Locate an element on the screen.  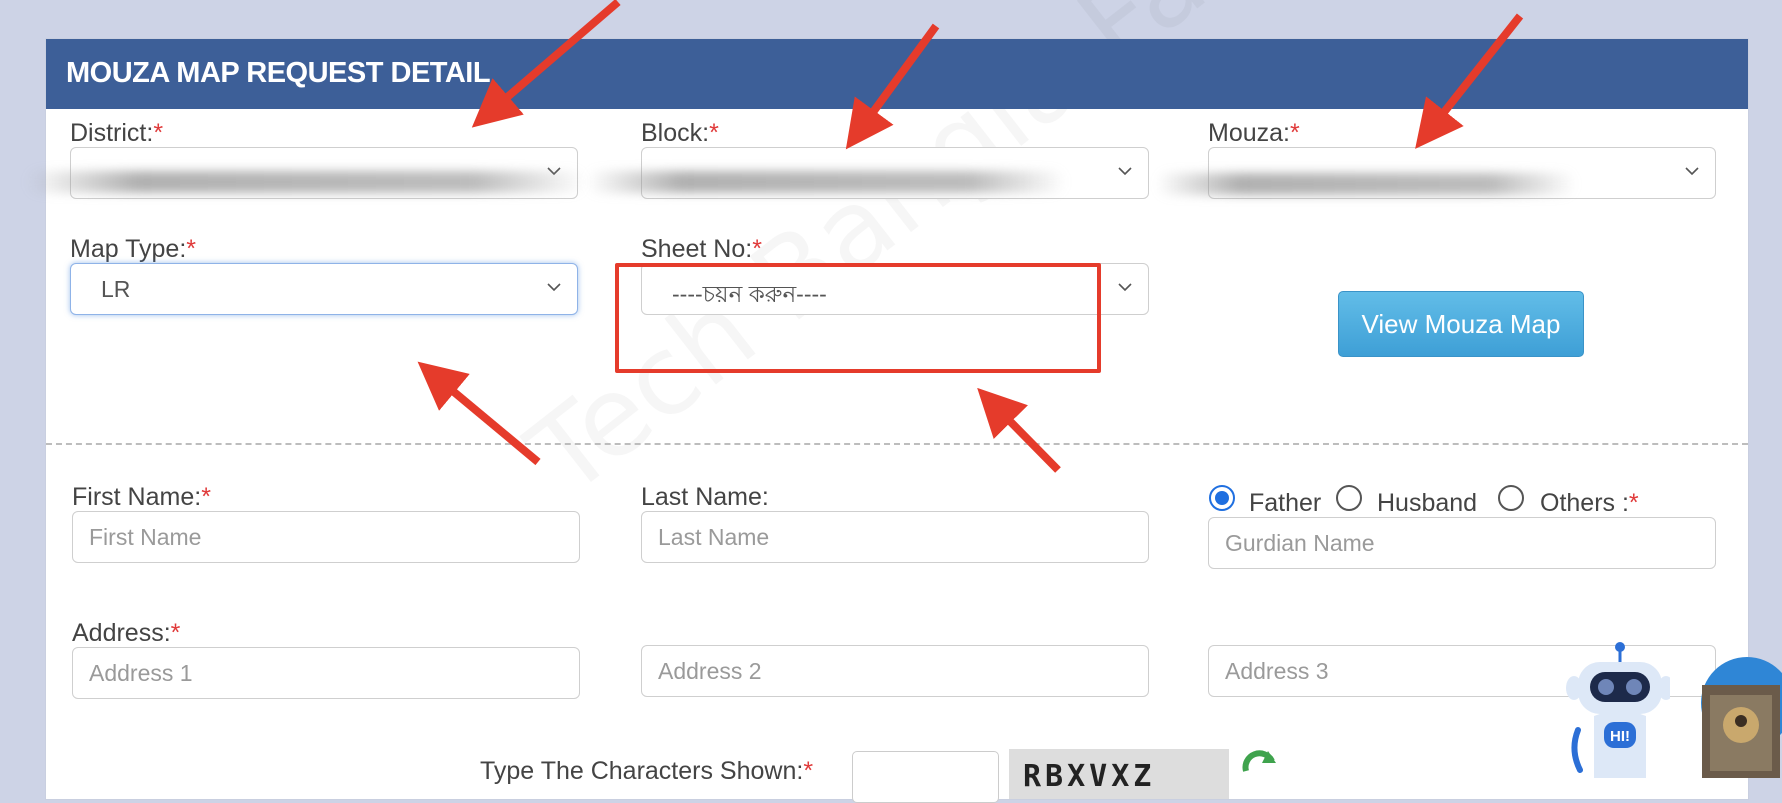
arrow-block is located at coordinates (892, 86).